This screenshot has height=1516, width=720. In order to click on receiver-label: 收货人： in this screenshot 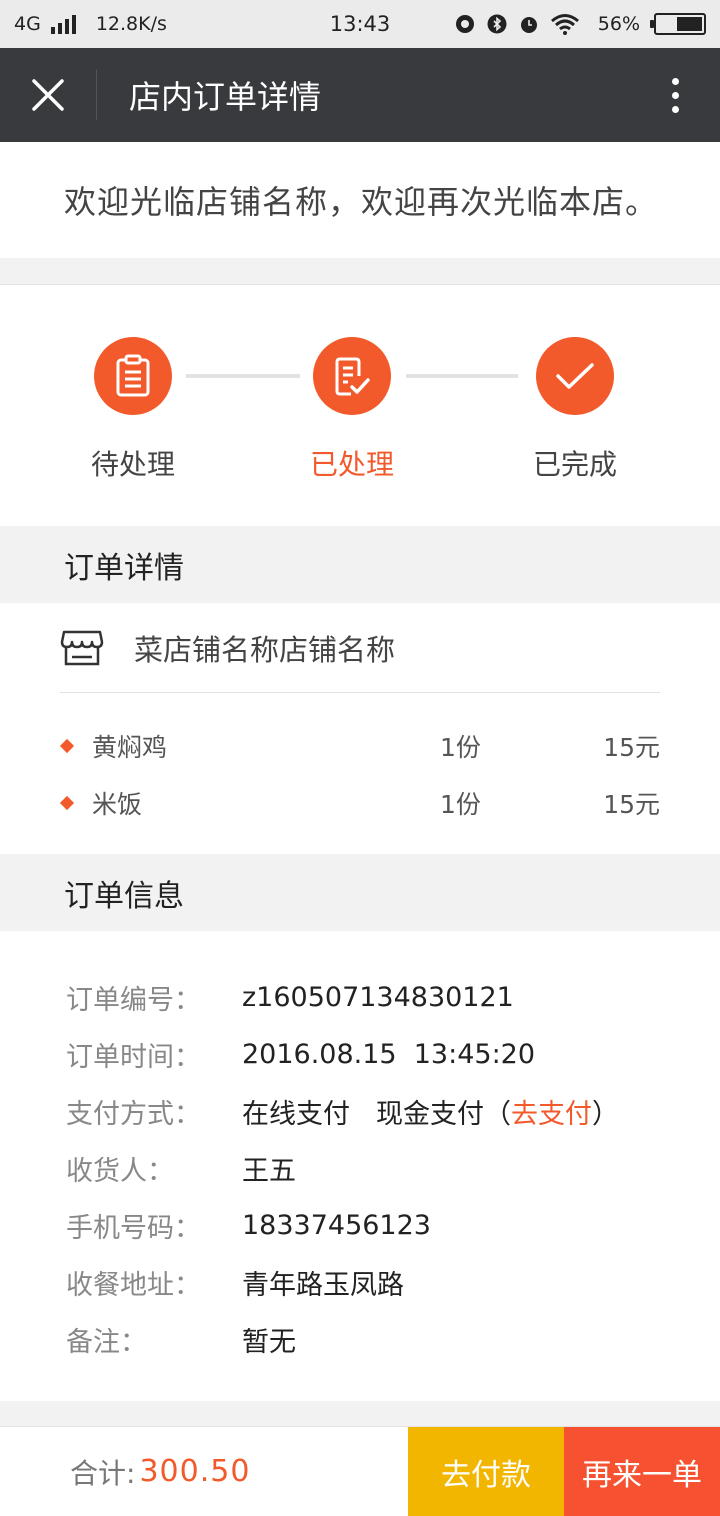, I will do `click(120, 1171)`.